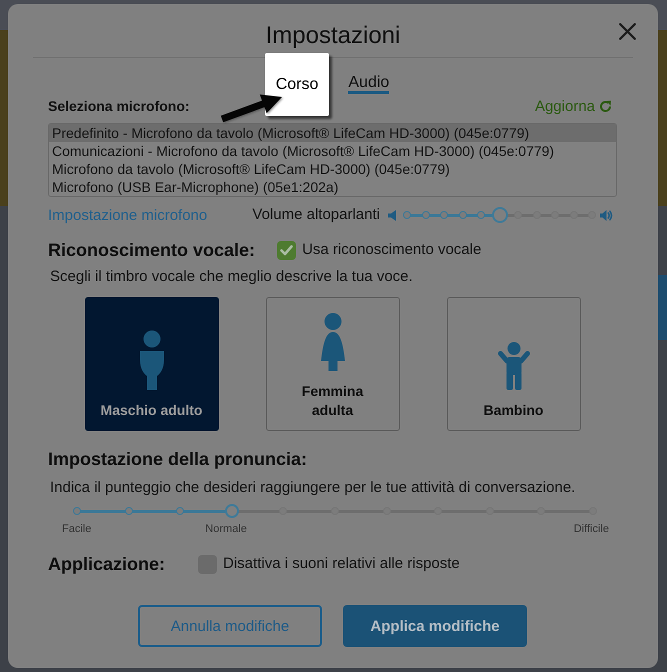 The image size is (667, 672). Describe the element at coordinates (332, 133) in the screenshot. I see `microphone-option: Predefinito - Microfono da tavolo (Microsoft® LifeCam HD-3000) (045e:0779)` at that location.